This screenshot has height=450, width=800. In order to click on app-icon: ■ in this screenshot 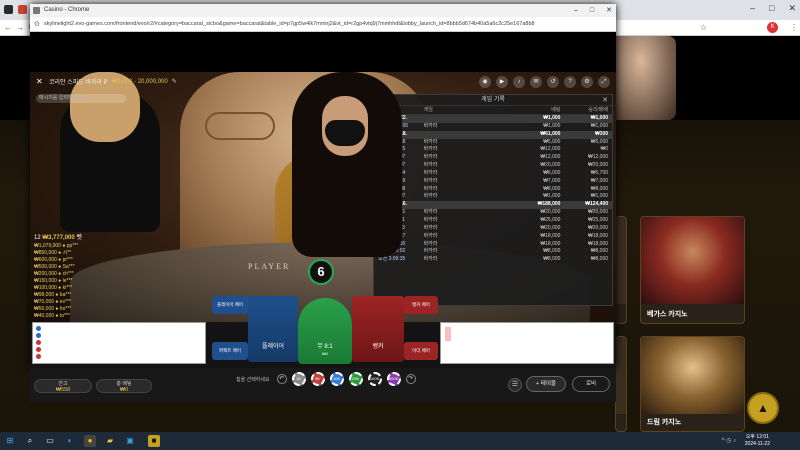, I will do `click(154, 441)`.